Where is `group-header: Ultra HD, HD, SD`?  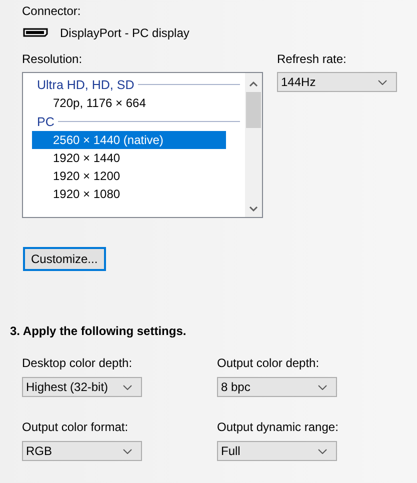 group-header: Ultra HD, HD, SD is located at coordinates (85, 85).